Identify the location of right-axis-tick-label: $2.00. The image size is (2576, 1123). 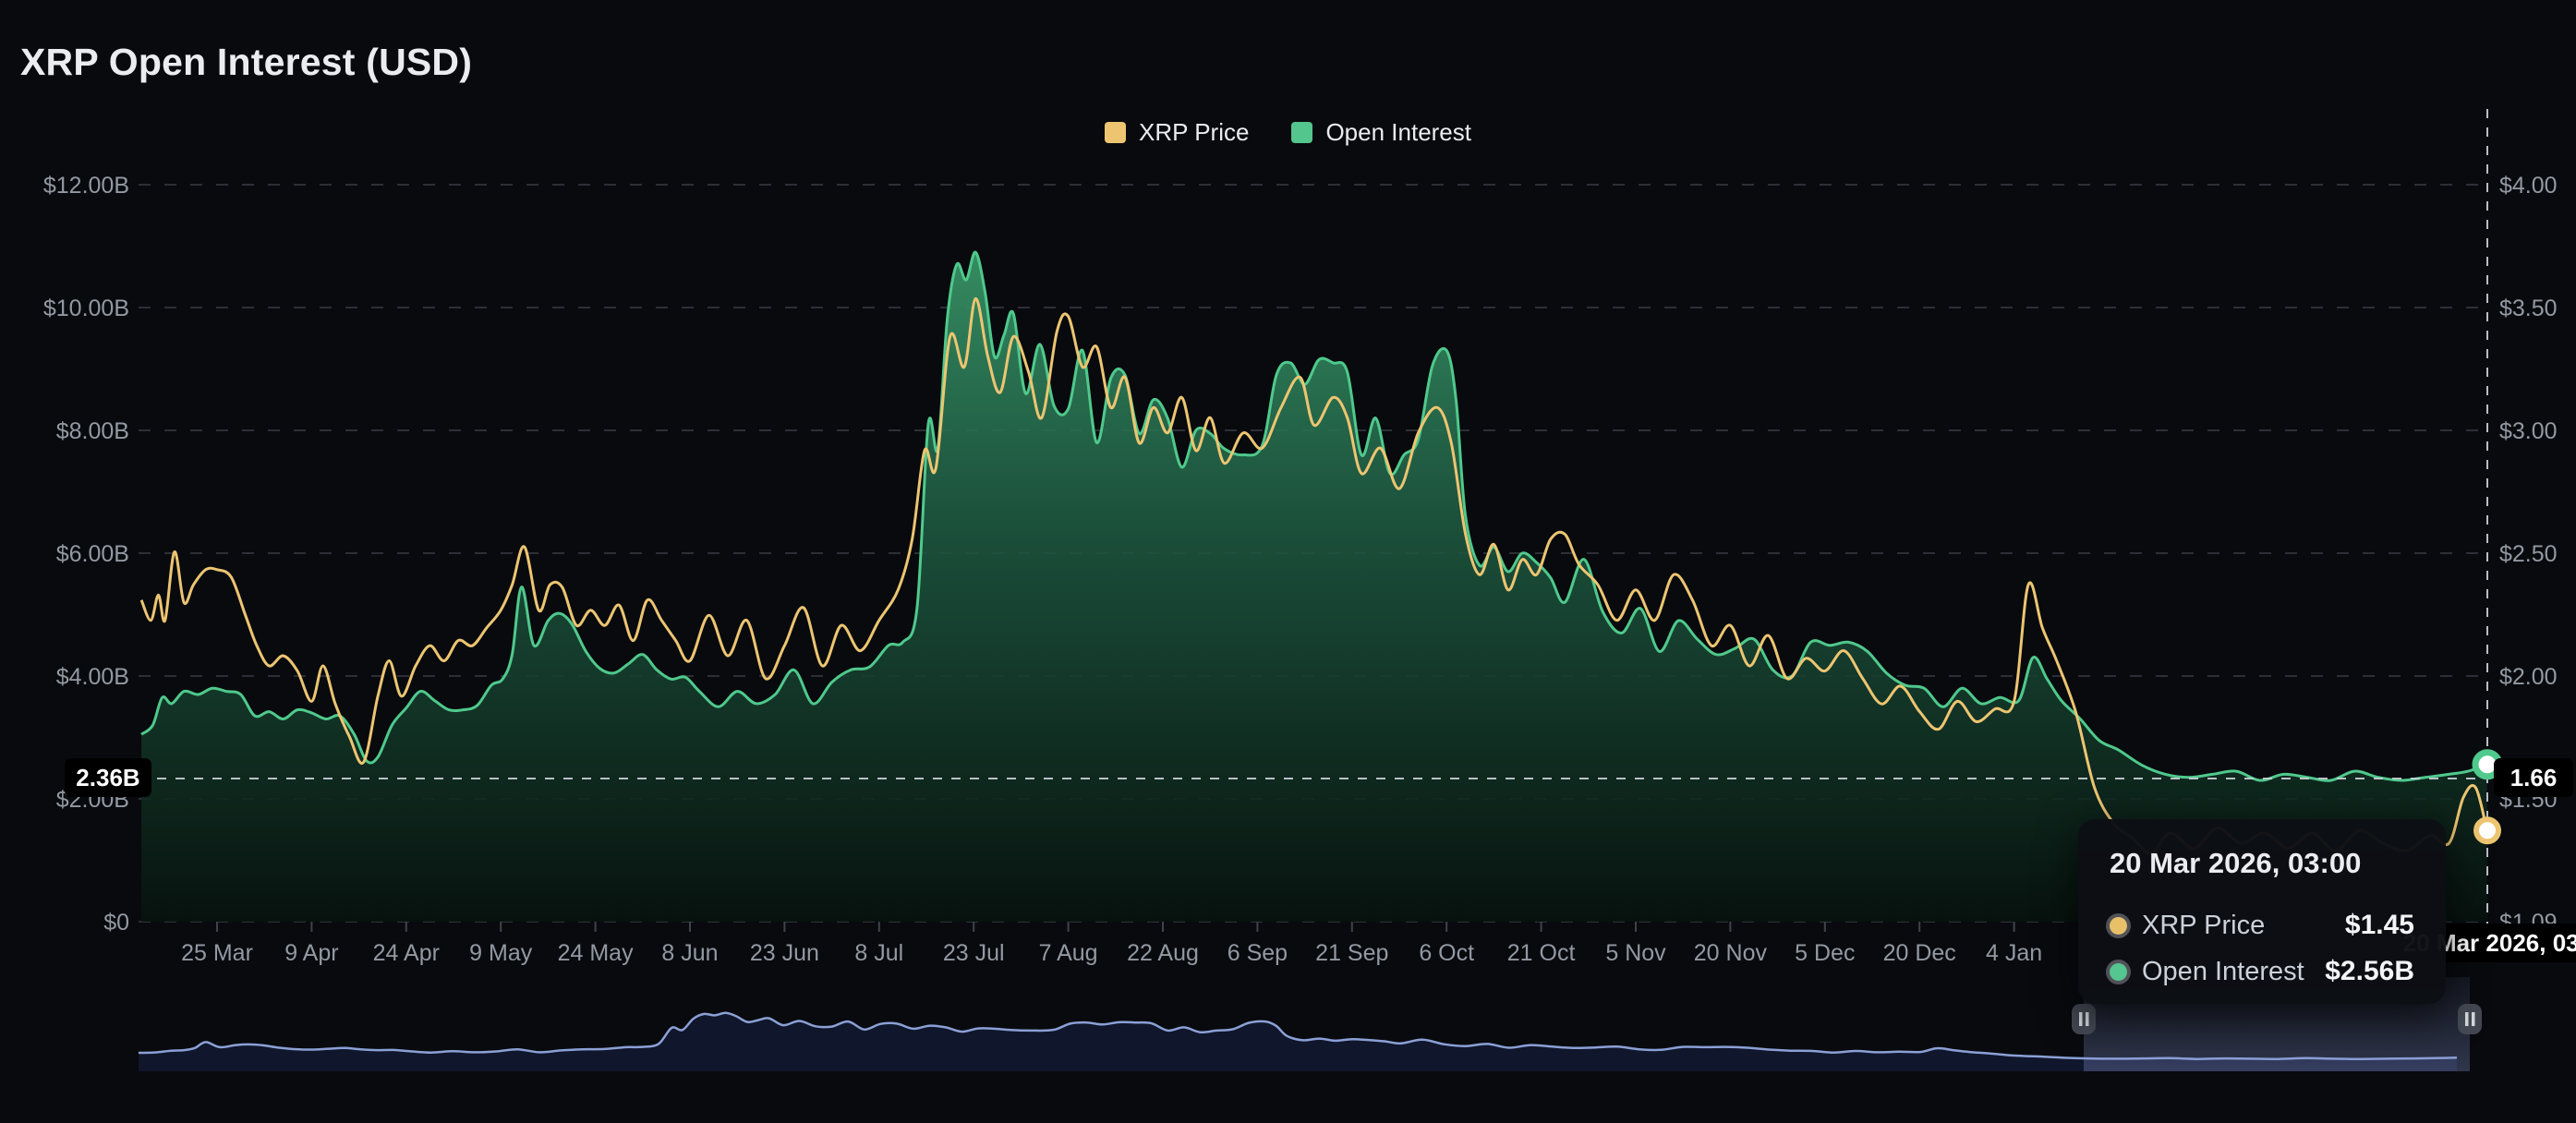
(2528, 677).